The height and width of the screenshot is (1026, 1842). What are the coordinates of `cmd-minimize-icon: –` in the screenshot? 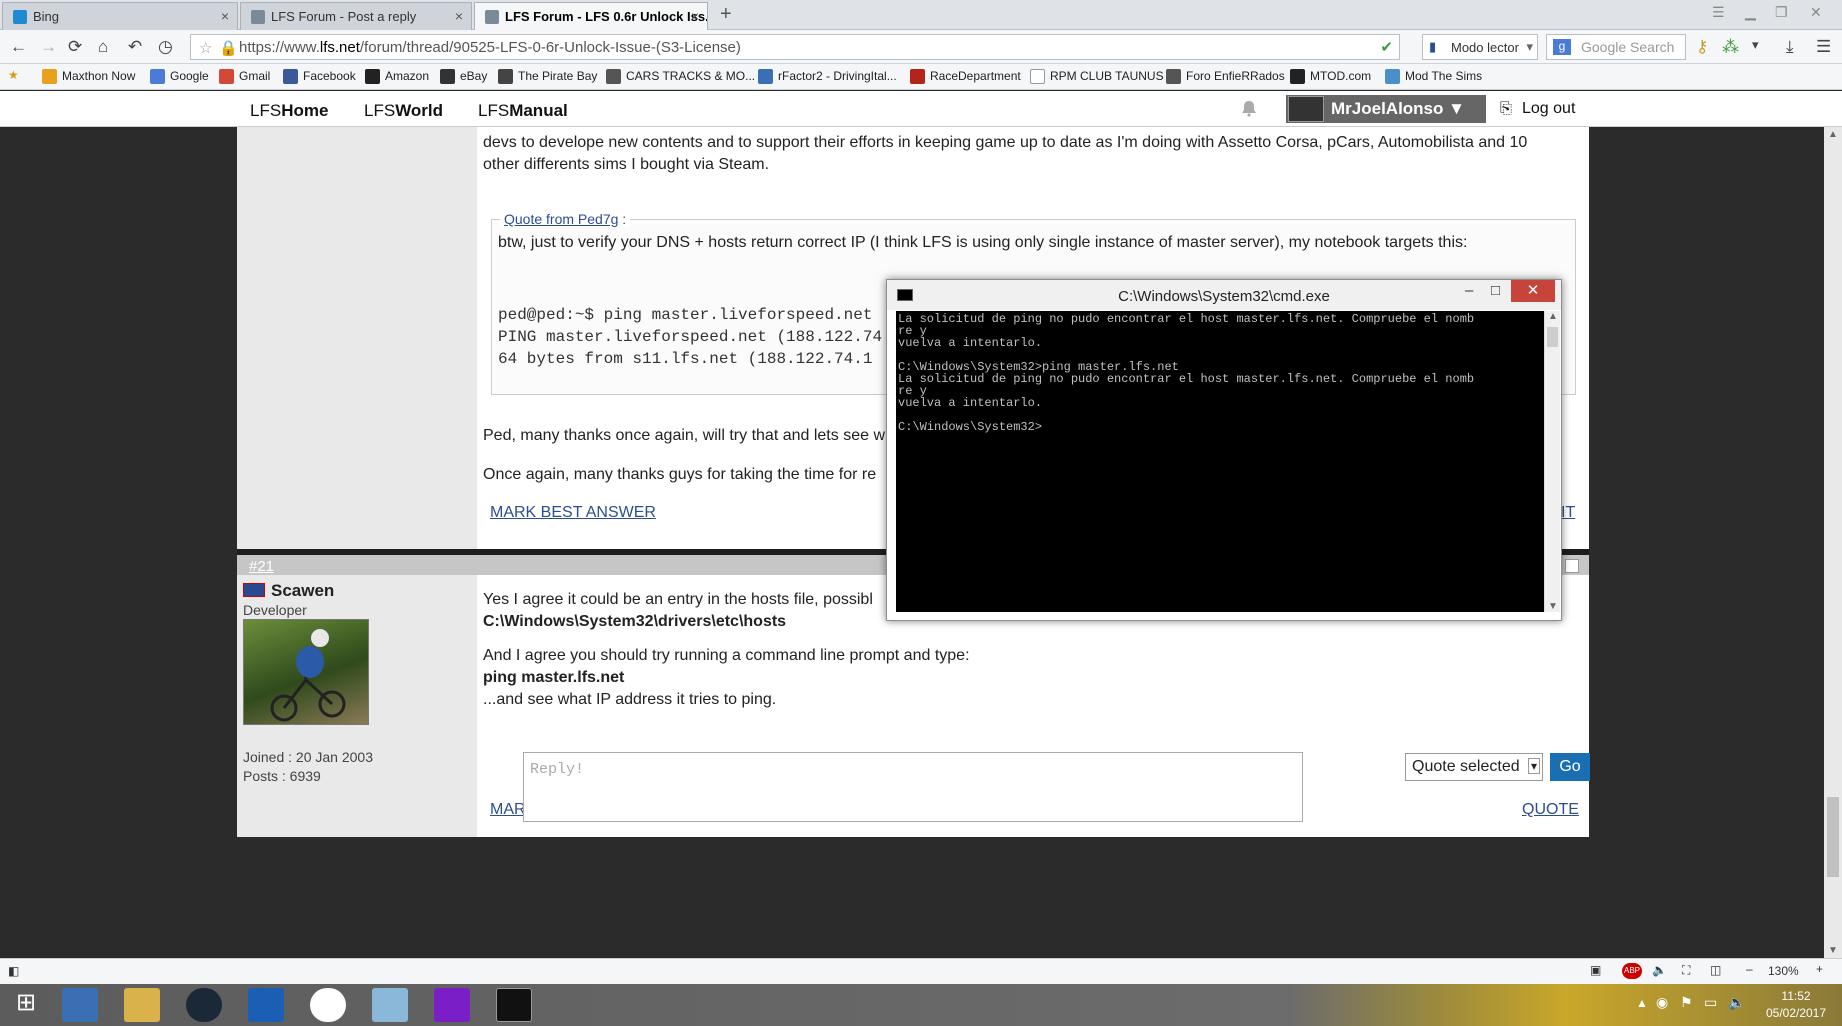 It's located at (1469, 290).